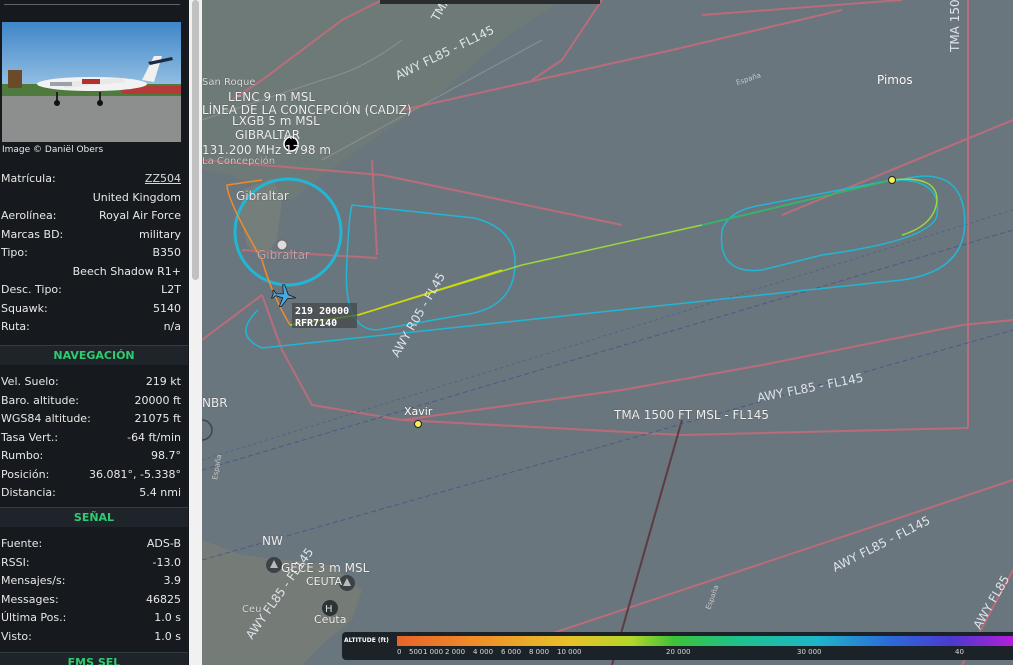 This screenshot has width=1013, height=665. Describe the element at coordinates (90, 290) in the screenshot. I see `detail-row: Desc. Tipo: L2T` at that location.